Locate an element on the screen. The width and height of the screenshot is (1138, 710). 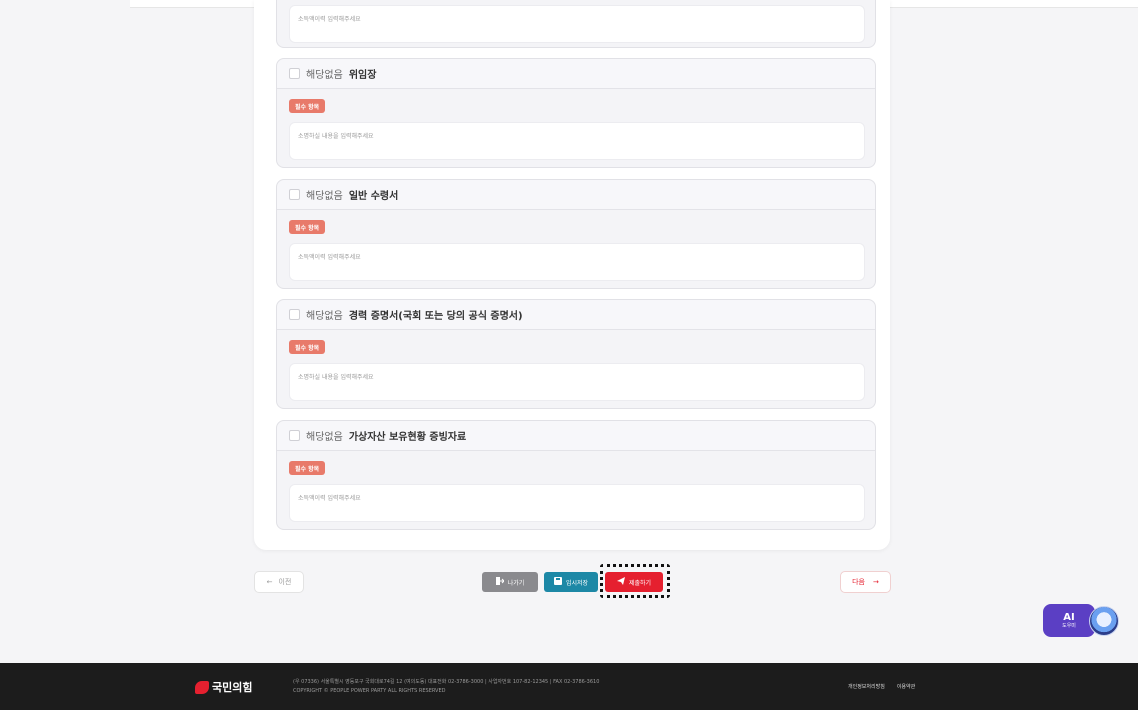
section-title: 일반 수령서 is located at coordinates (373, 196).